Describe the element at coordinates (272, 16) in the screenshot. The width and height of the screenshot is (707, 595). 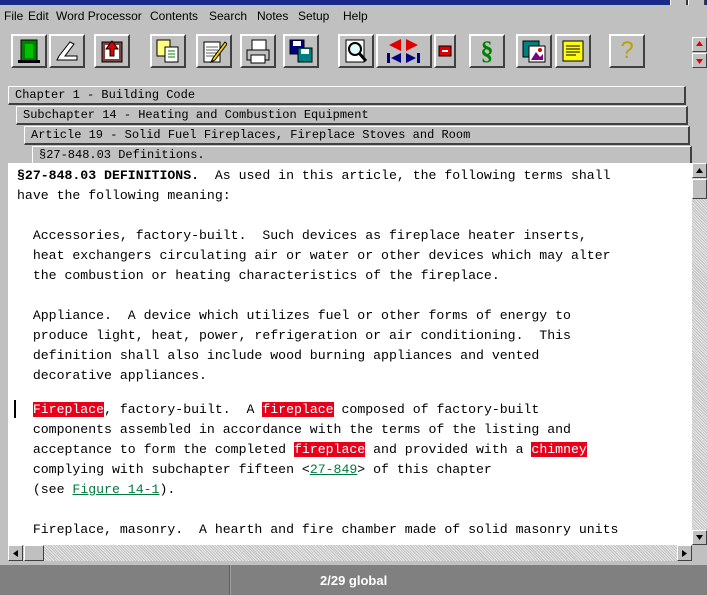
I see `menu-notes: Notes` at that location.